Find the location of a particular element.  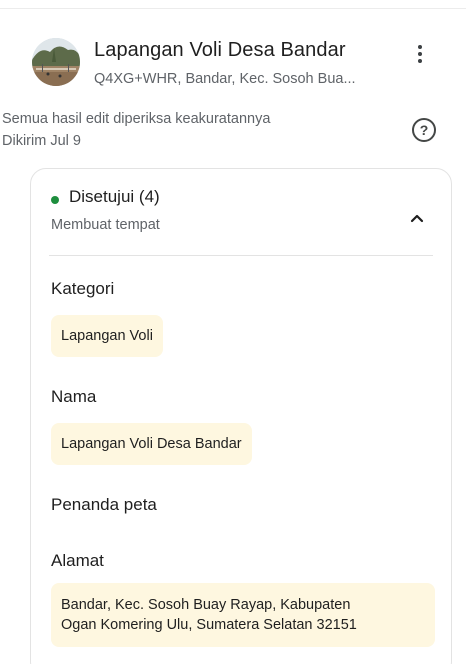

collapse-button is located at coordinates (417, 219).